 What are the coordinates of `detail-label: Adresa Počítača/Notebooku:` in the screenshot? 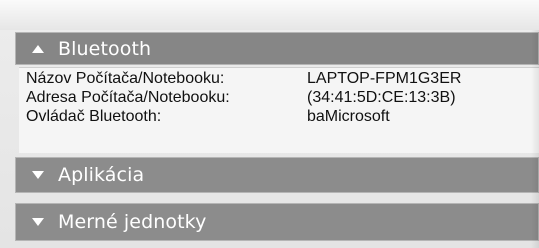 It's located at (128, 97).